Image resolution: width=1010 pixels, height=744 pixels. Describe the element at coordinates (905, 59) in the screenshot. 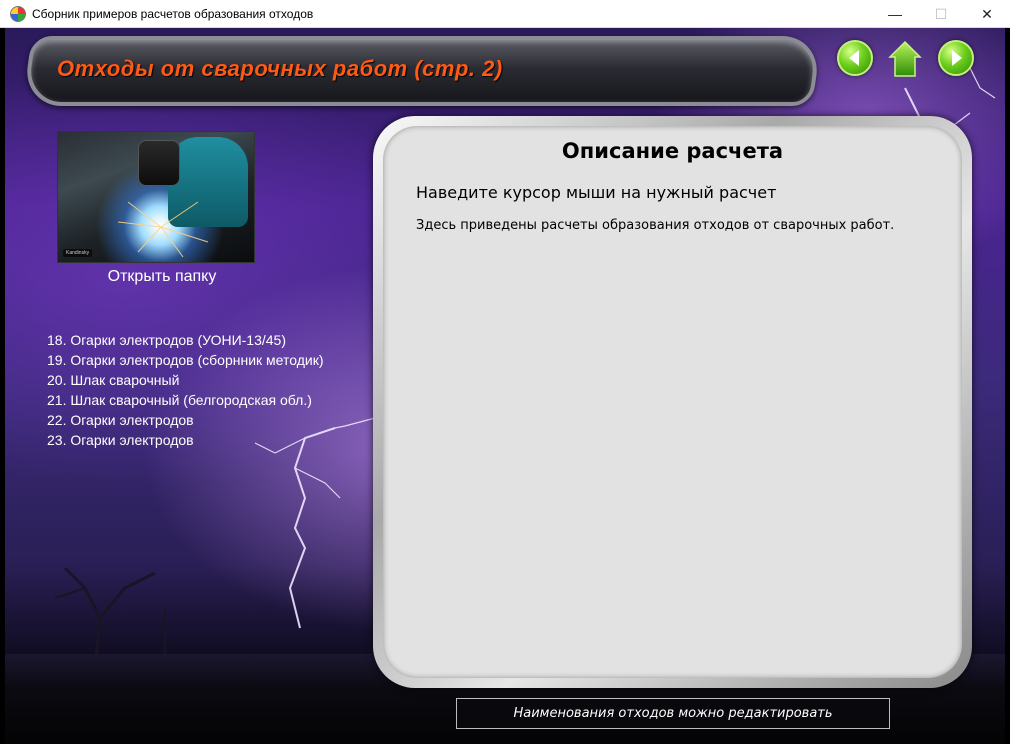

I see `home-icon` at that location.